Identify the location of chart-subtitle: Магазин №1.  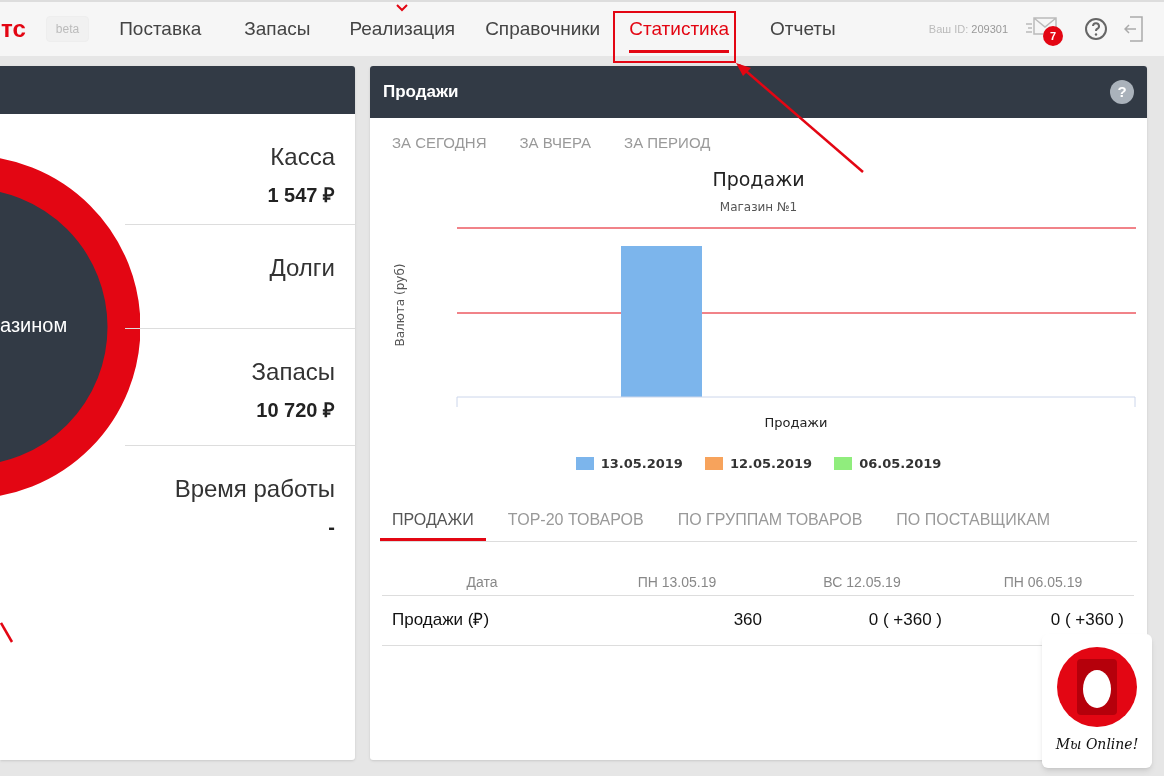
(758, 207).